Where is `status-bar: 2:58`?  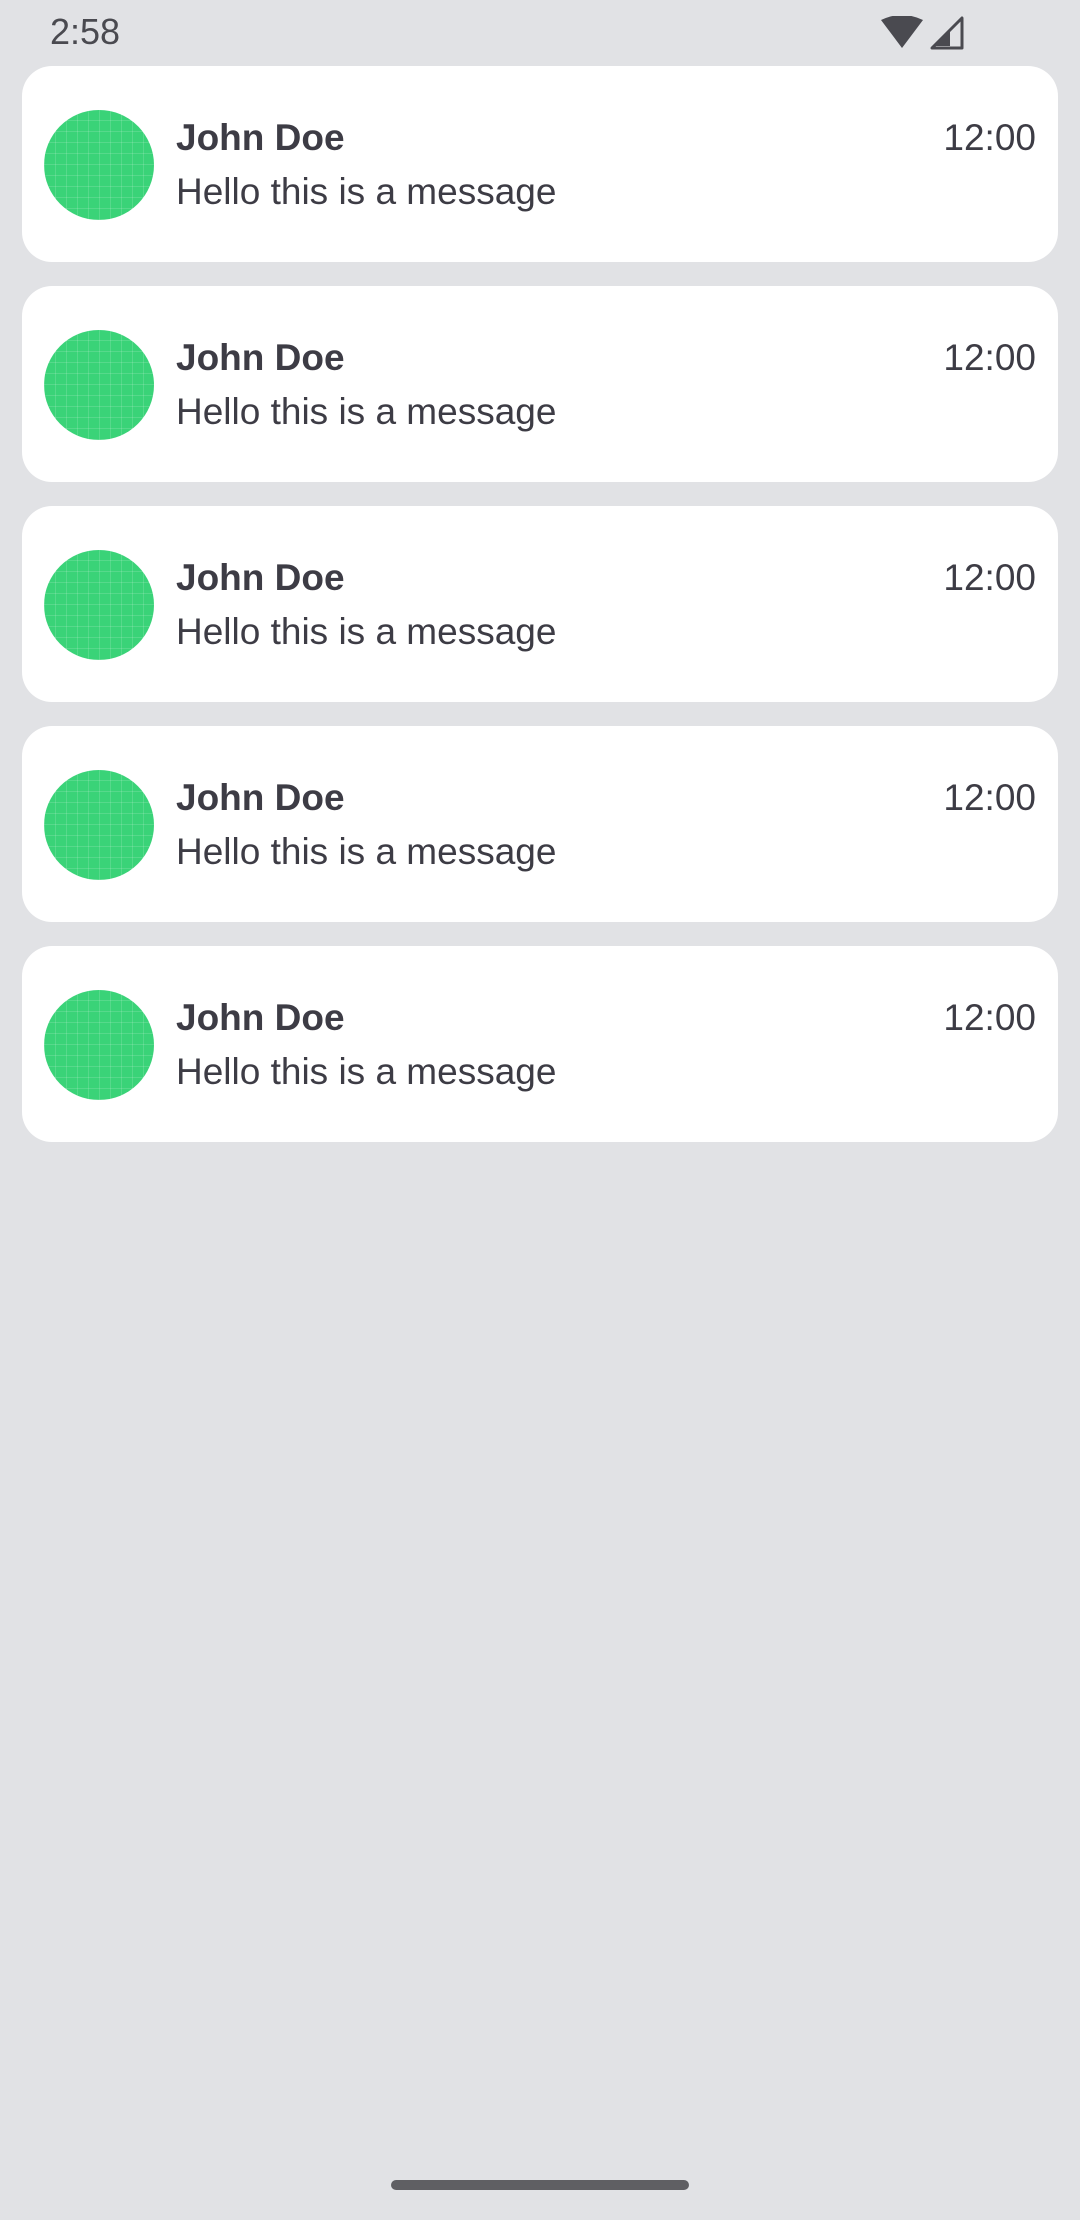 status-bar: 2:58 is located at coordinates (540, 33).